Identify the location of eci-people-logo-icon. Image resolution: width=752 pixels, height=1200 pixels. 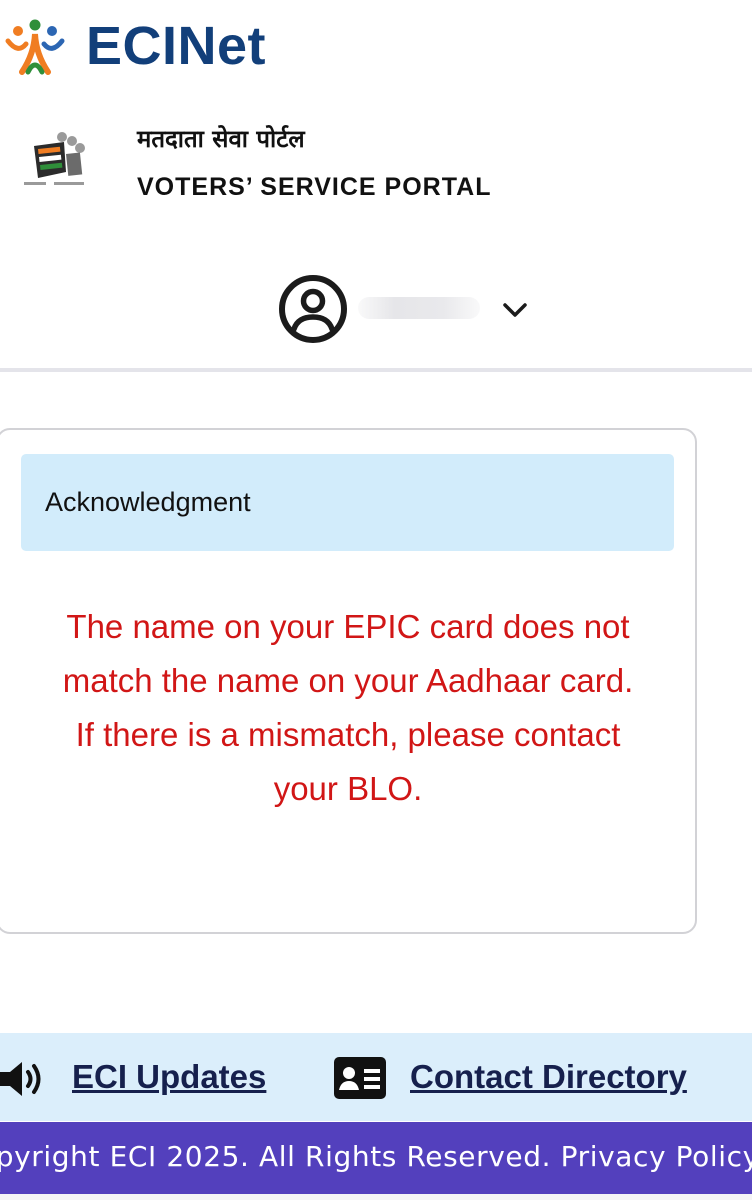
(35, 47).